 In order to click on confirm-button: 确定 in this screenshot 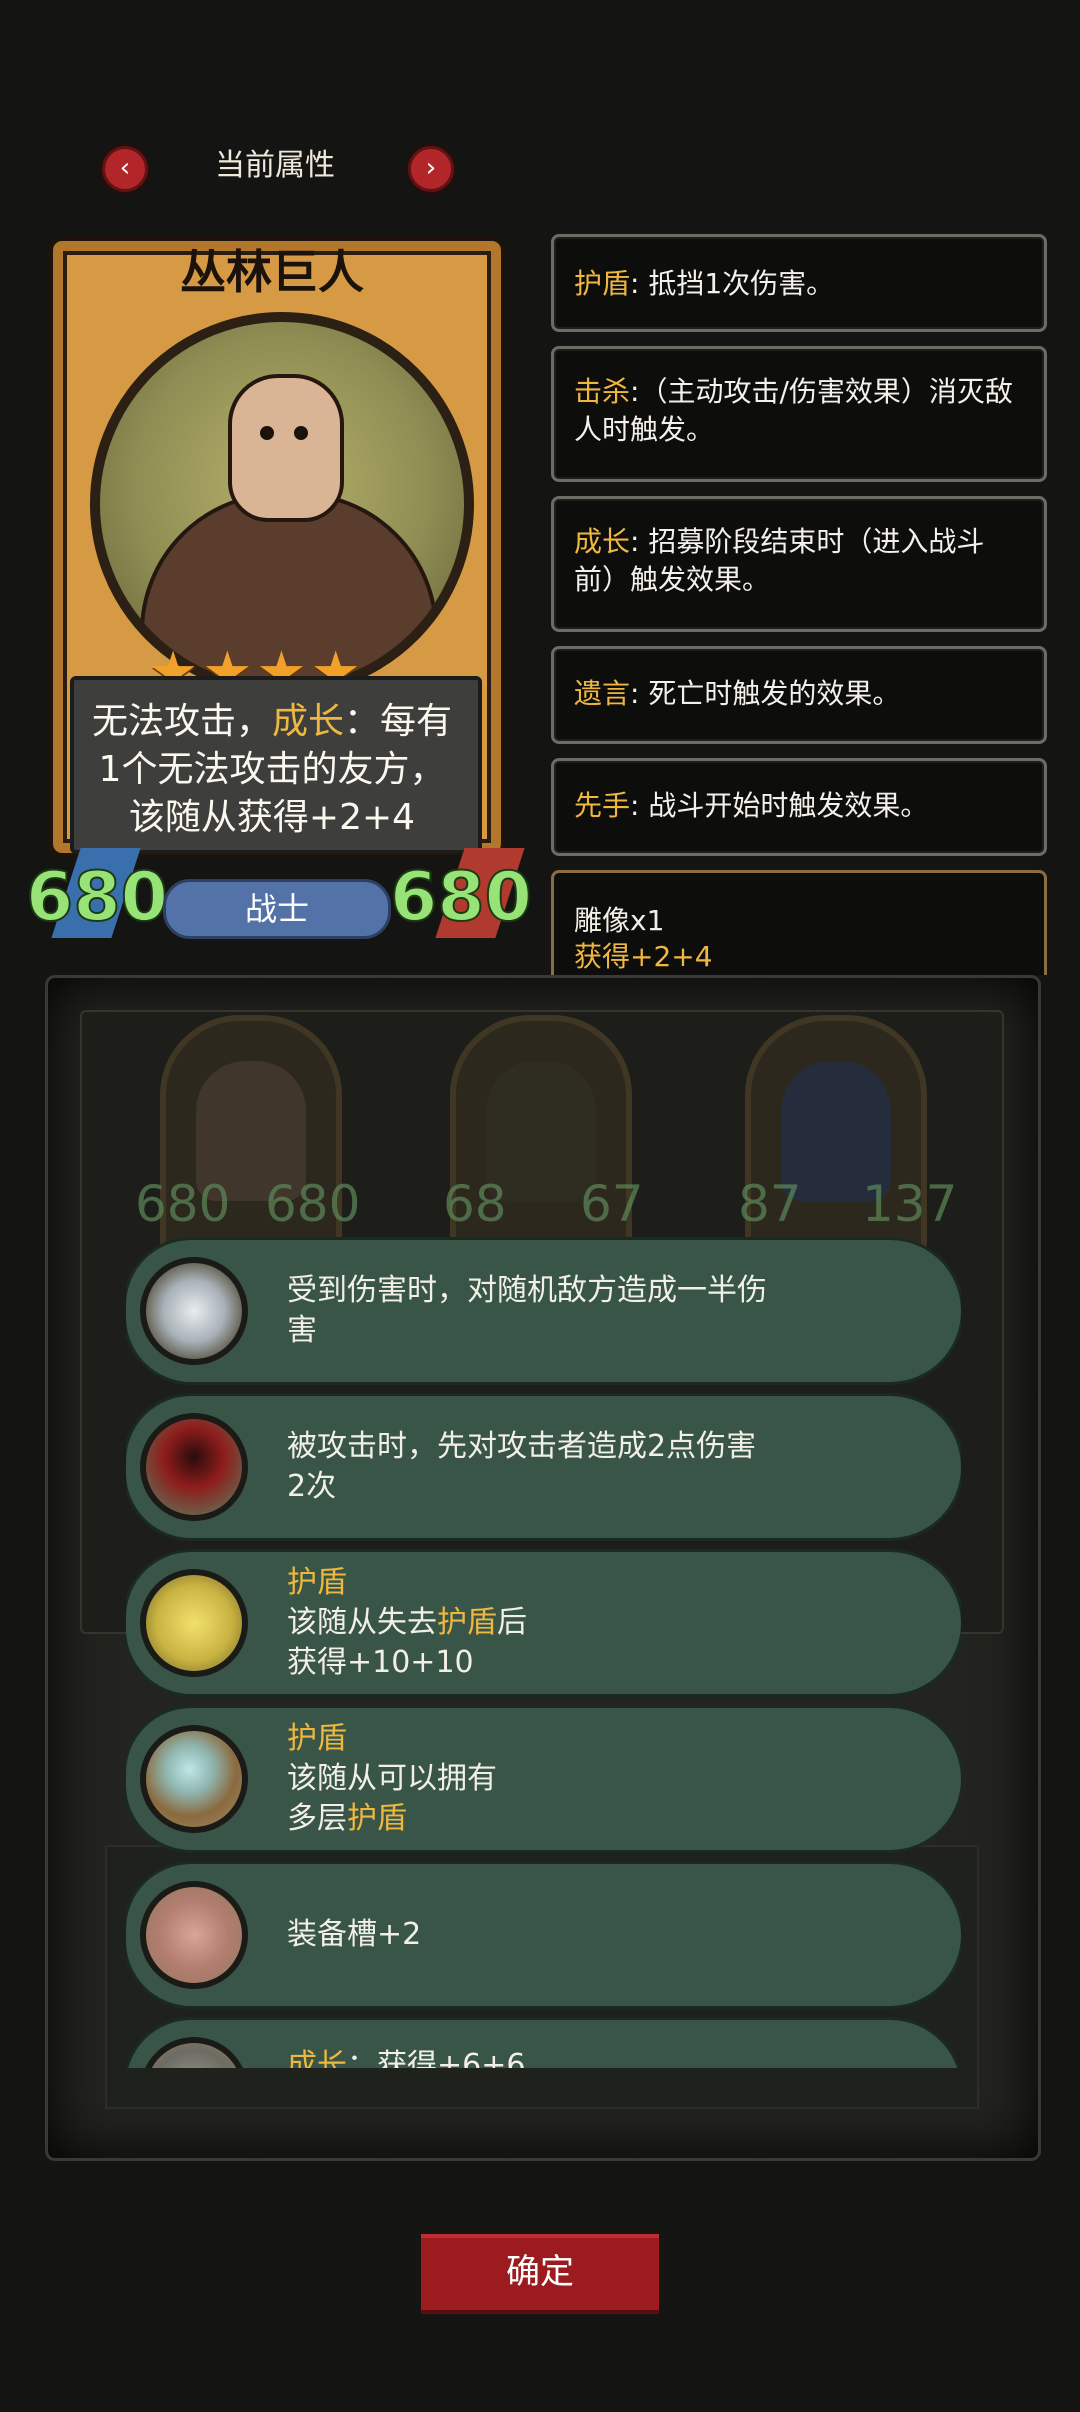, I will do `click(540, 2274)`.